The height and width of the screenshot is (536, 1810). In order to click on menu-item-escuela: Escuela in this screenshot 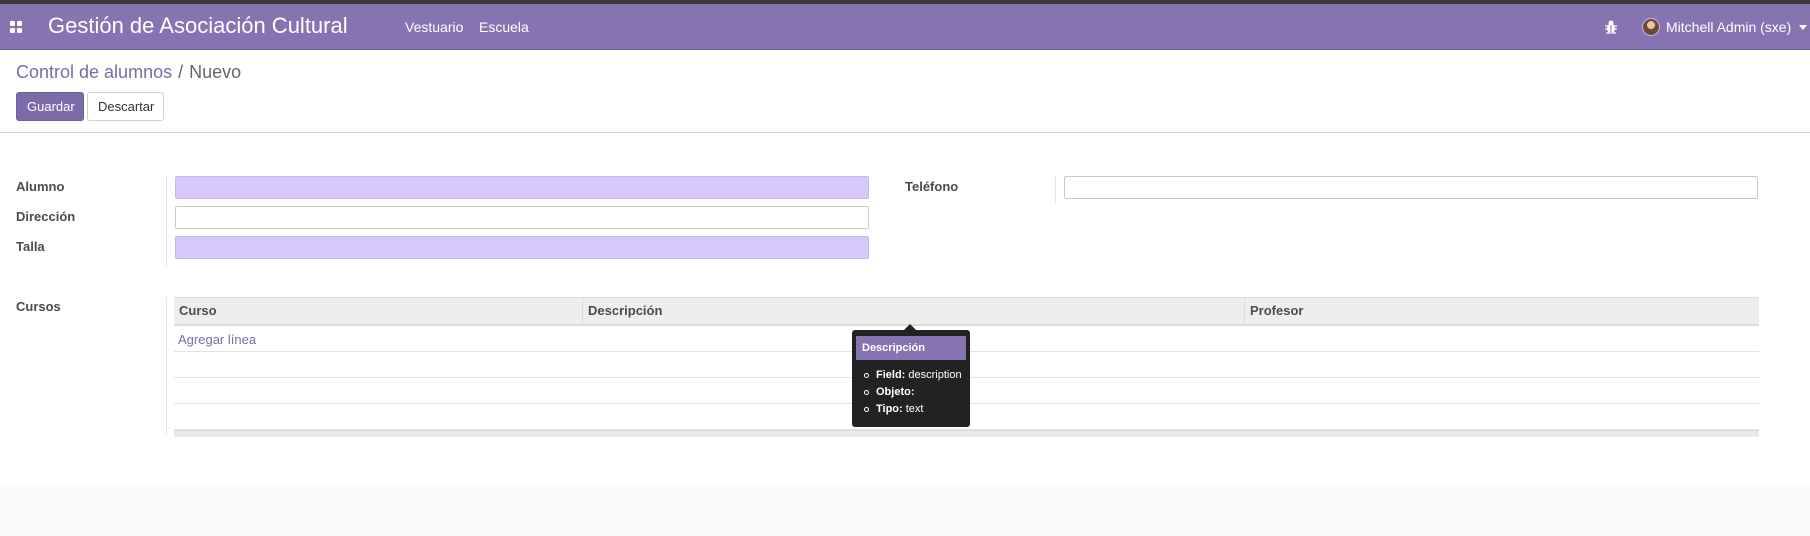, I will do `click(504, 27)`.